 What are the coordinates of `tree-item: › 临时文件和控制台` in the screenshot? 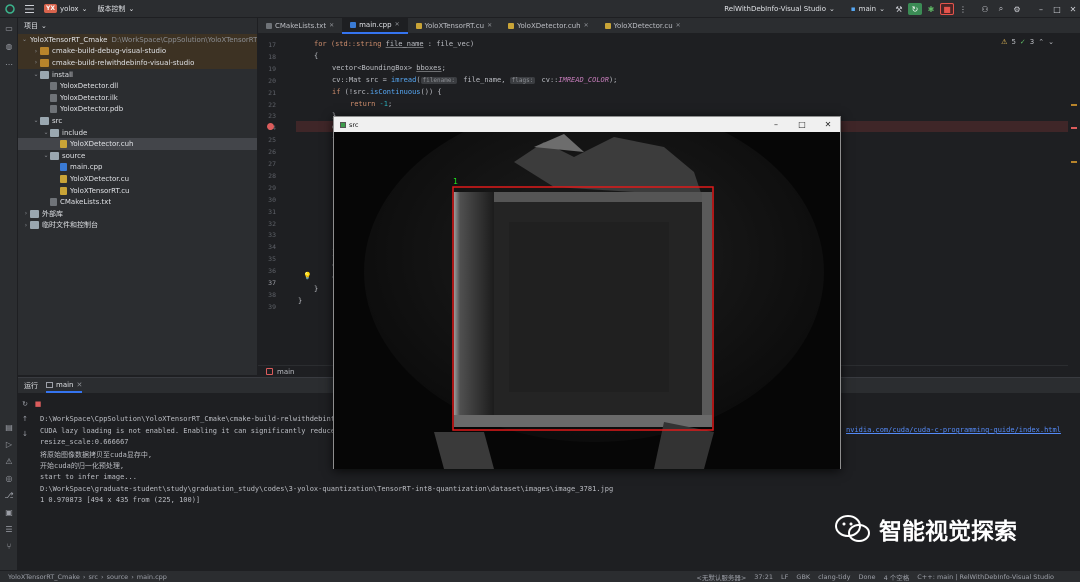 It's located at (137, 226).